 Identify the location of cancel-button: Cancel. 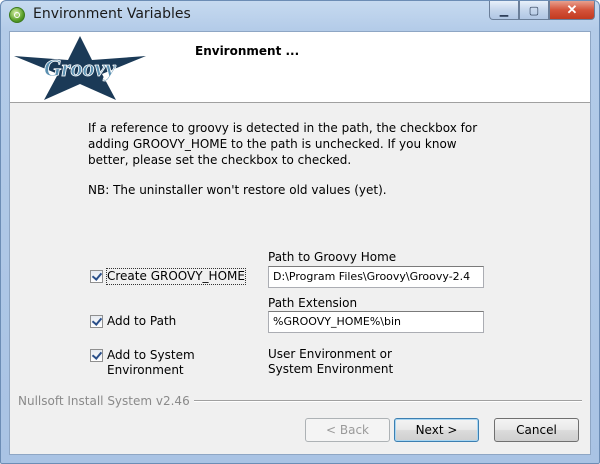
(536, 430).